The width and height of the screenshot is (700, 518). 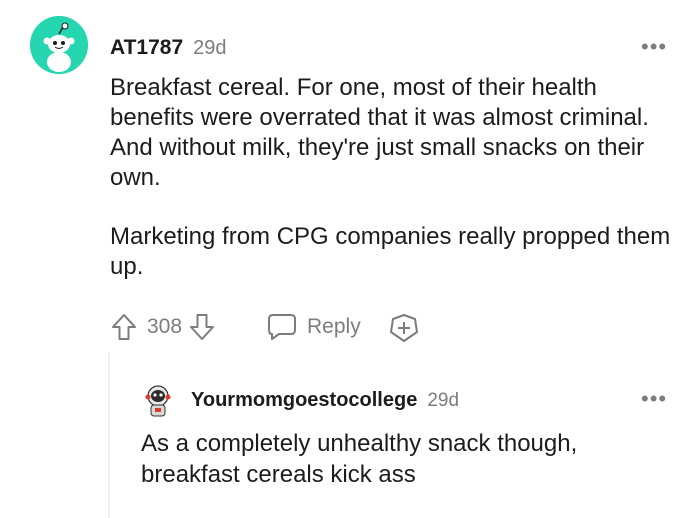 I want to click on snoo-avatar-icon, so click(x=59, y=45).